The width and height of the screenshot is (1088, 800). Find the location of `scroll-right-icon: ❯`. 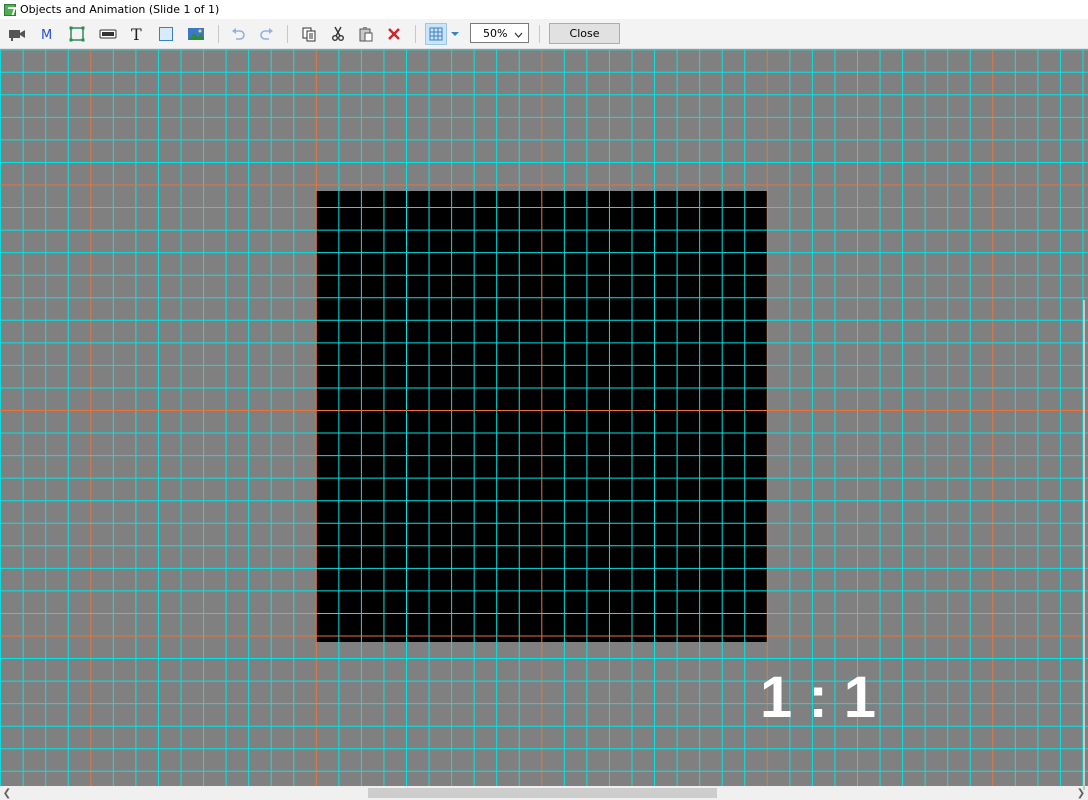

scroll-right-icon: ❯ is located at coordinates (1081, 793).